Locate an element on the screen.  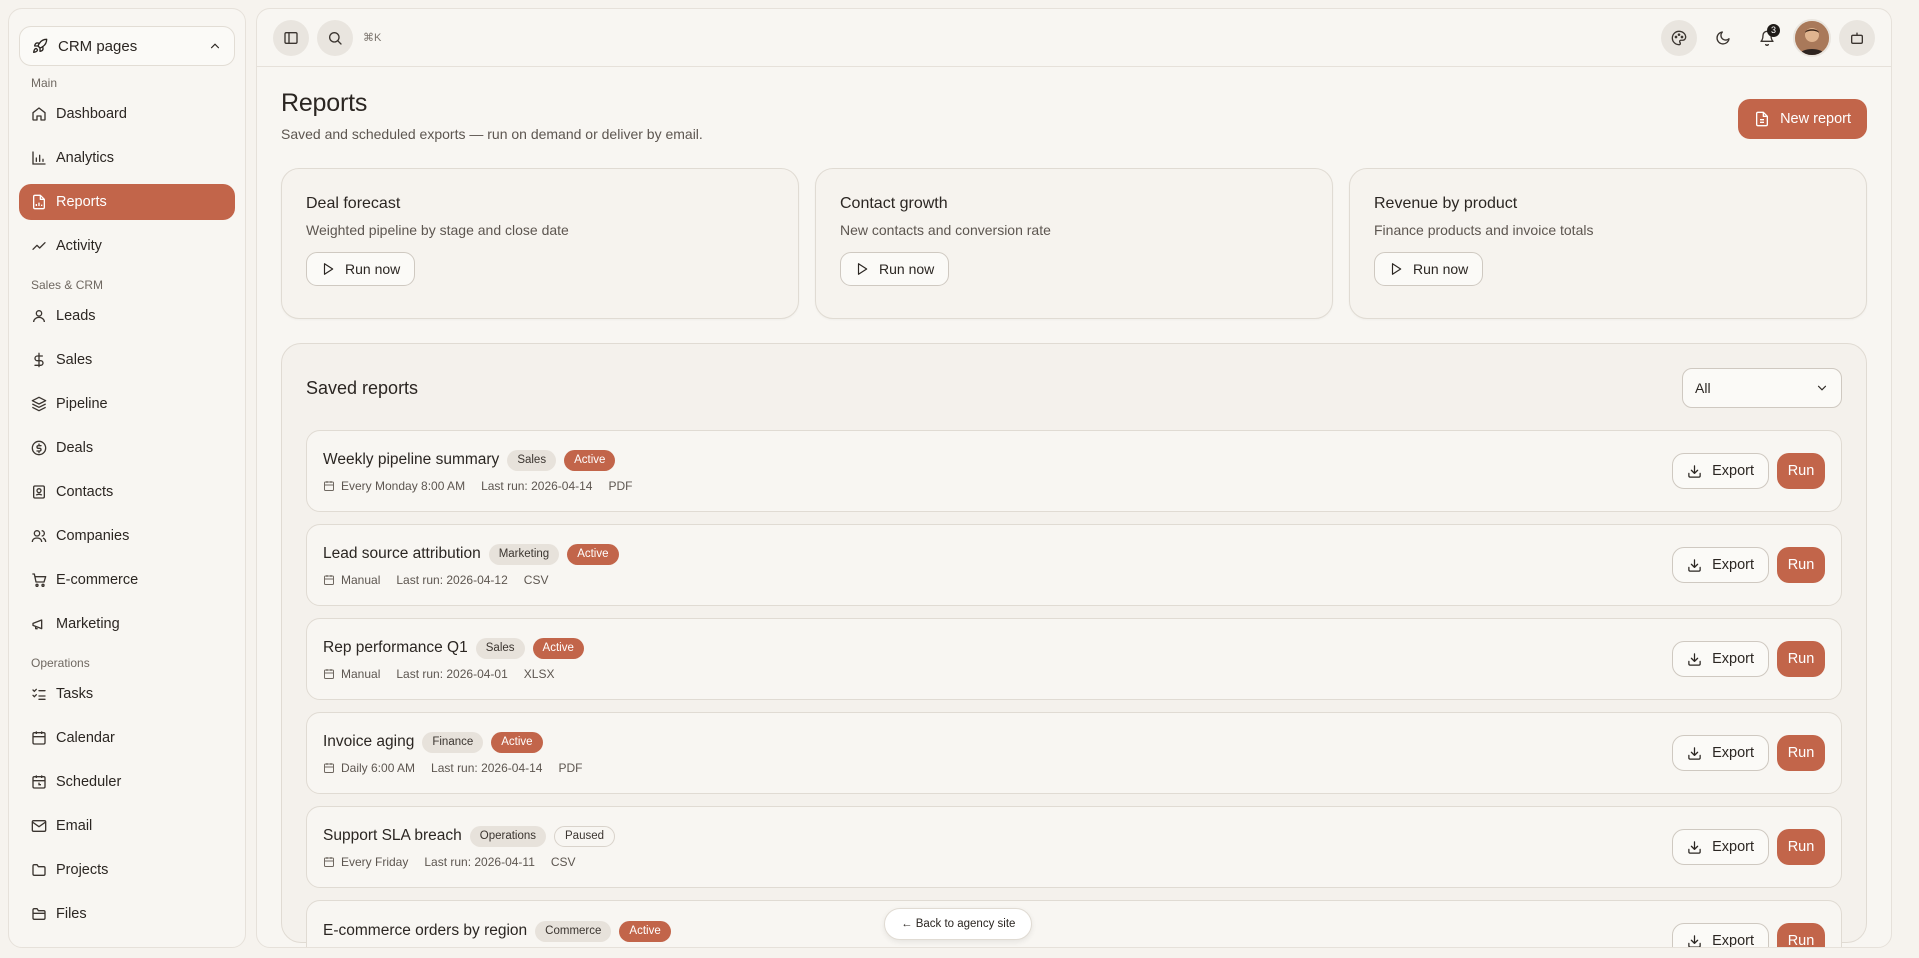
sidebar-item-calendar: Calendar is located at coordinates (127, 738).